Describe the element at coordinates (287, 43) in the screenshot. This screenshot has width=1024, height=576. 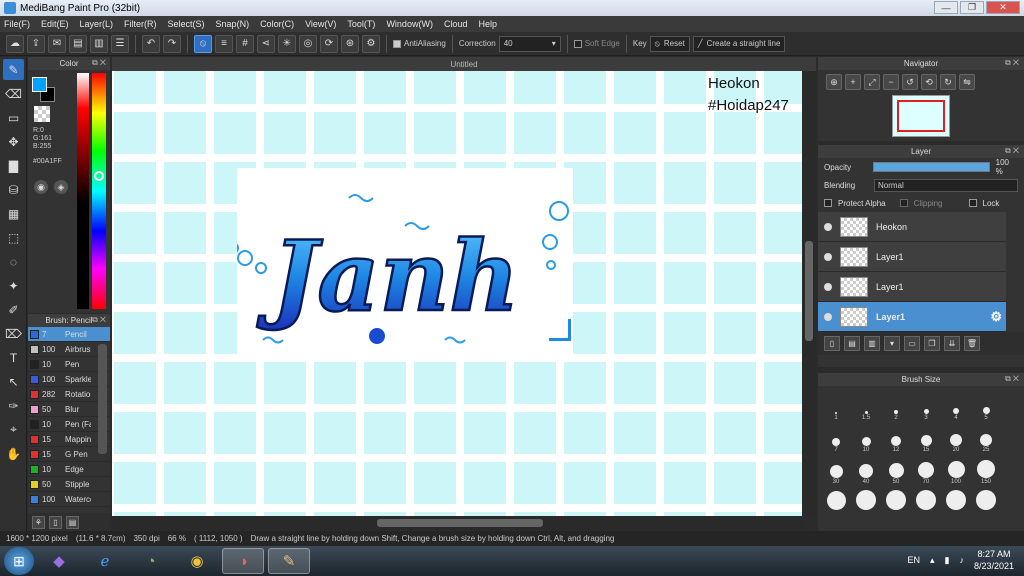
I see `snap-radial-icon: ✳` at that location.